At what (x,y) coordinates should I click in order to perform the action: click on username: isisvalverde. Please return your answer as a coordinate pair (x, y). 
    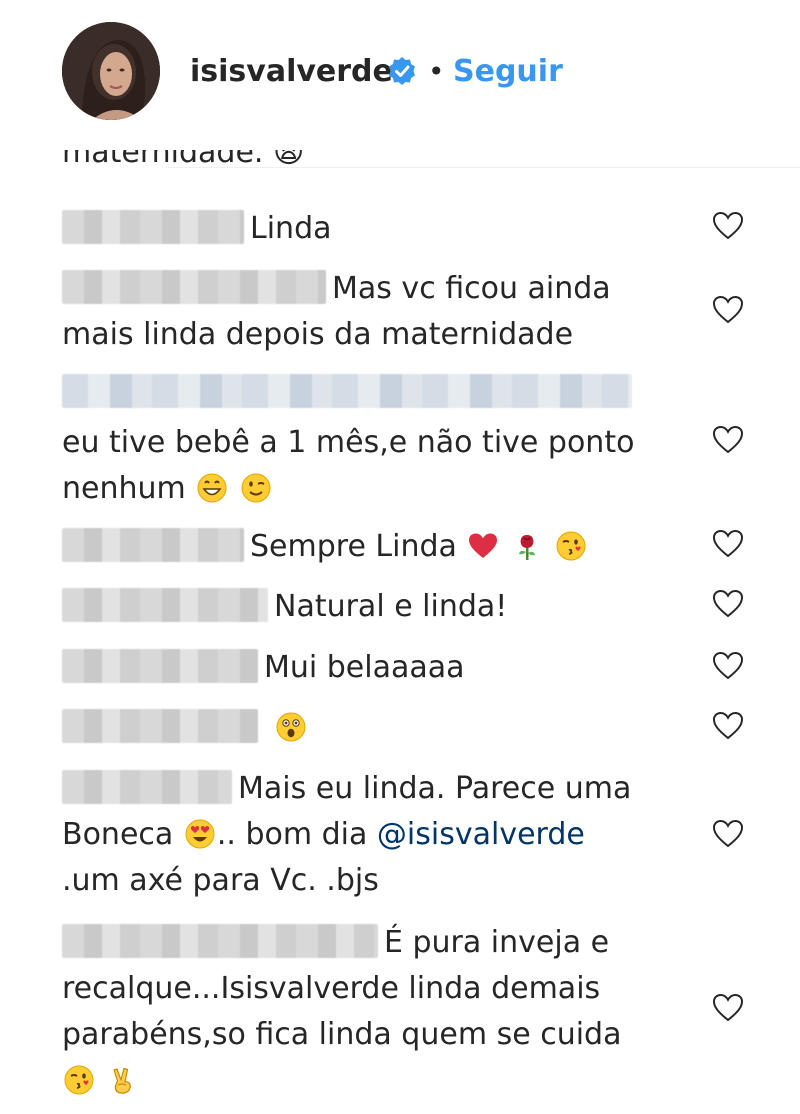
    Looking at the image, I should click on (291, 72).